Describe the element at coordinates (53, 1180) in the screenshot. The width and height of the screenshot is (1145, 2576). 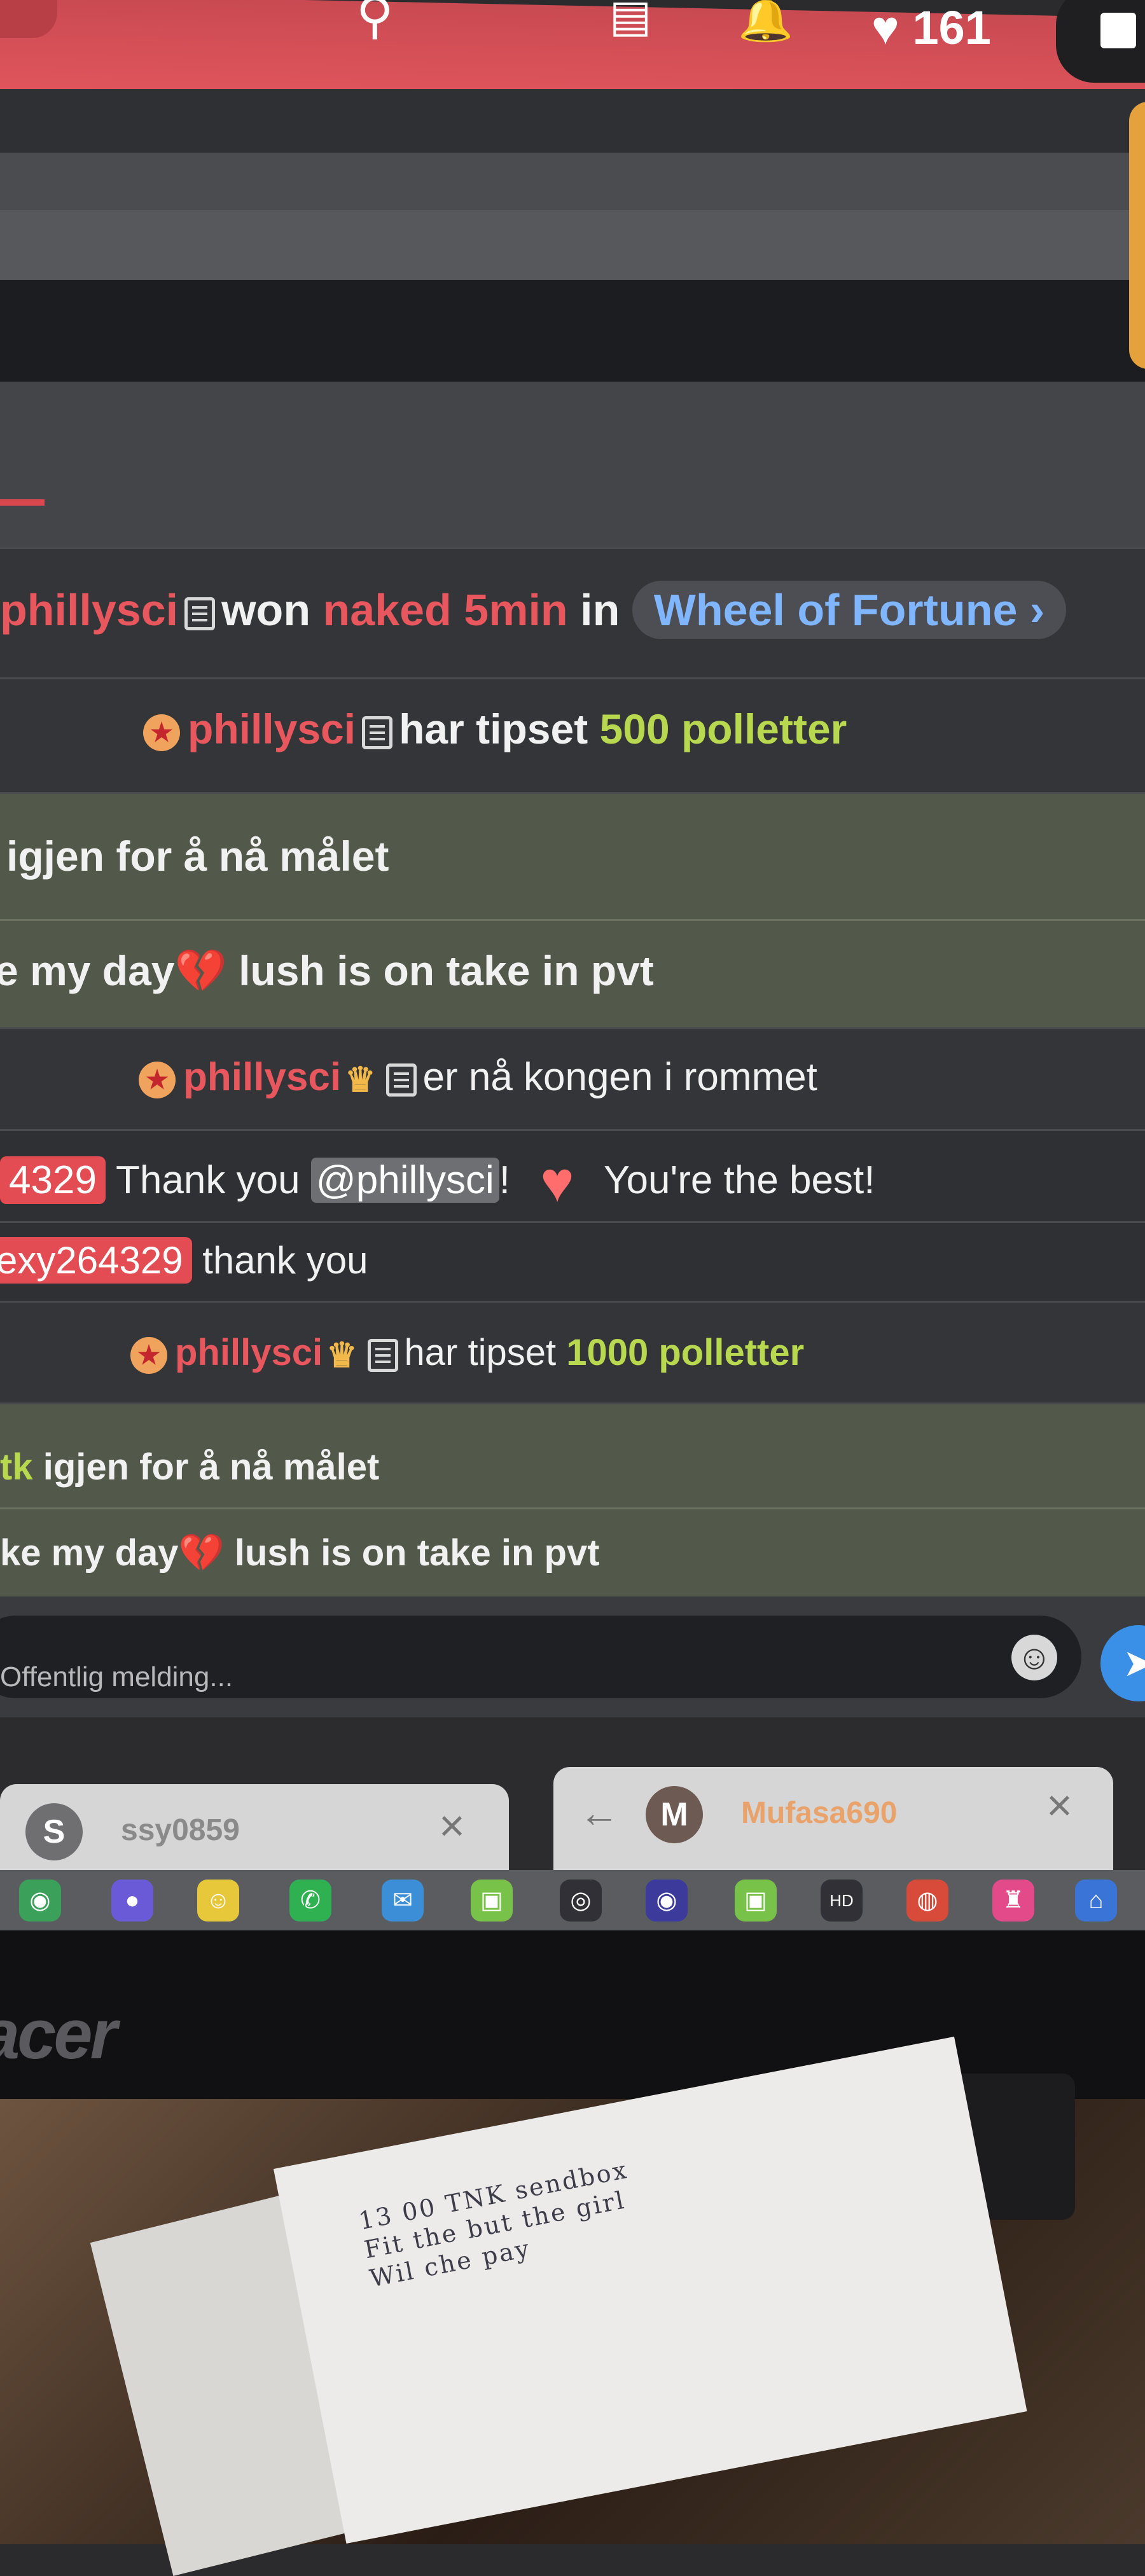
I see `username-tag: 4329` at that location.